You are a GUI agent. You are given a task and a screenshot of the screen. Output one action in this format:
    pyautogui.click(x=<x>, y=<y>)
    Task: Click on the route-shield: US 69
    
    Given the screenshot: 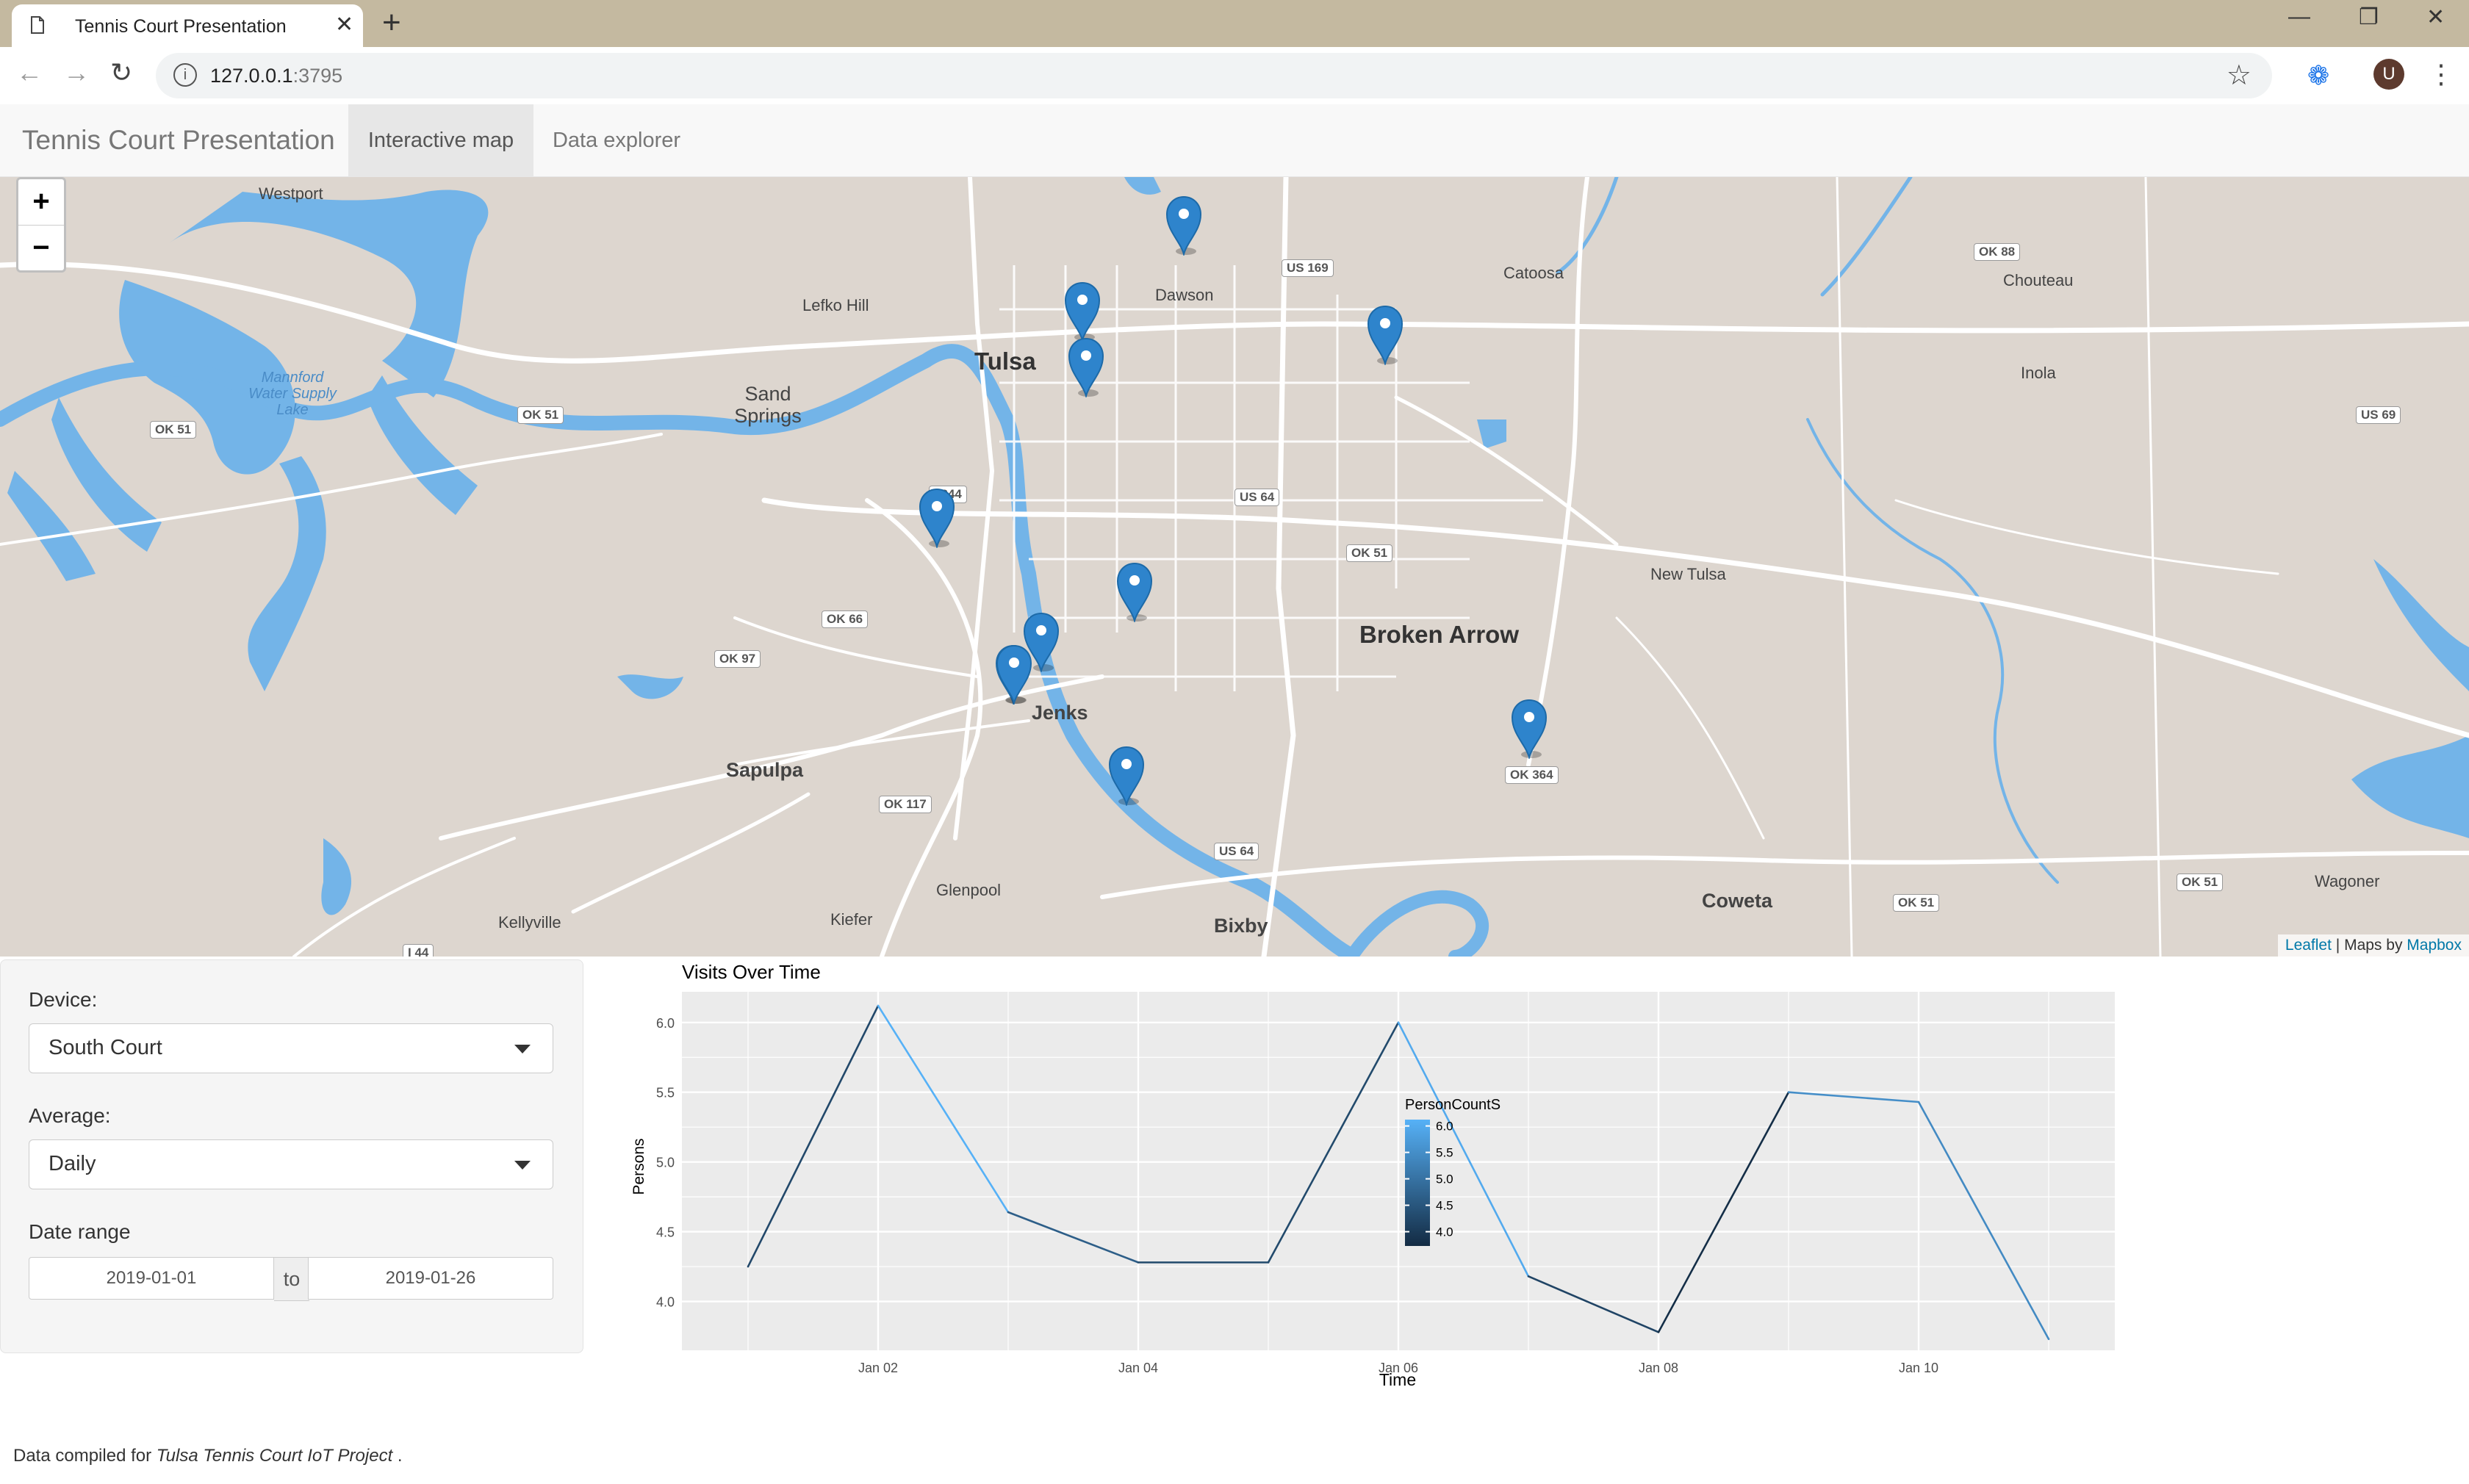 What is the action you would take?
    pyautogui.click(x=2379, y=415)
    